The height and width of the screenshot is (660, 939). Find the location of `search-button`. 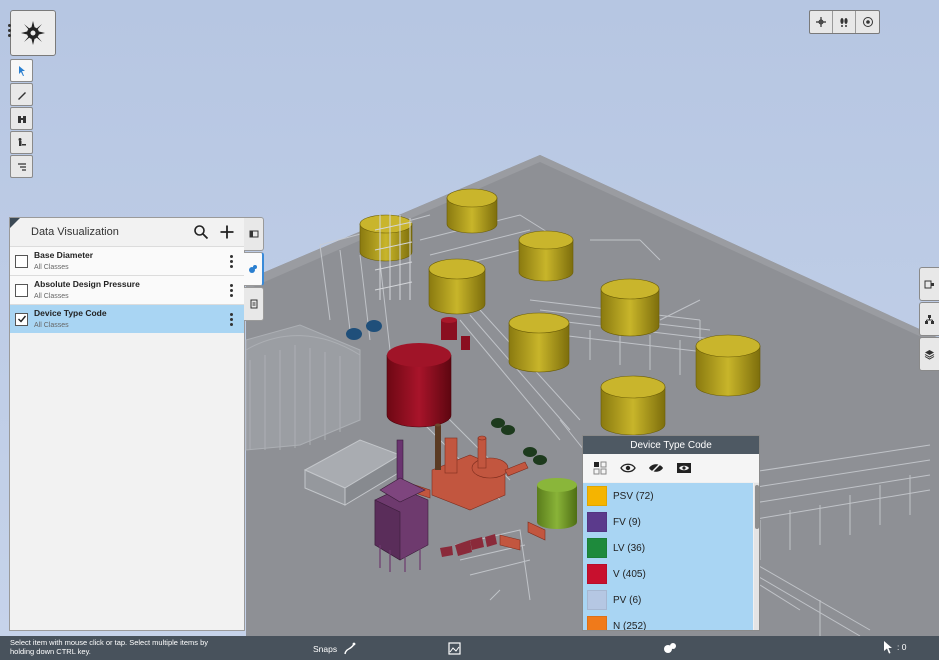

search-button is located at coordinates (201, 232).